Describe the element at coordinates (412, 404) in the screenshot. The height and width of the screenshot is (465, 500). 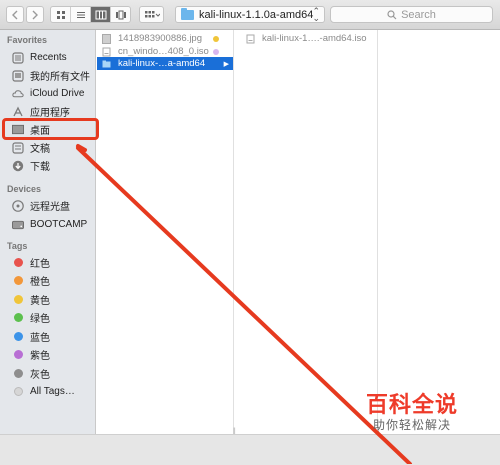
I see `watermark-title: 百科全说` at that location.